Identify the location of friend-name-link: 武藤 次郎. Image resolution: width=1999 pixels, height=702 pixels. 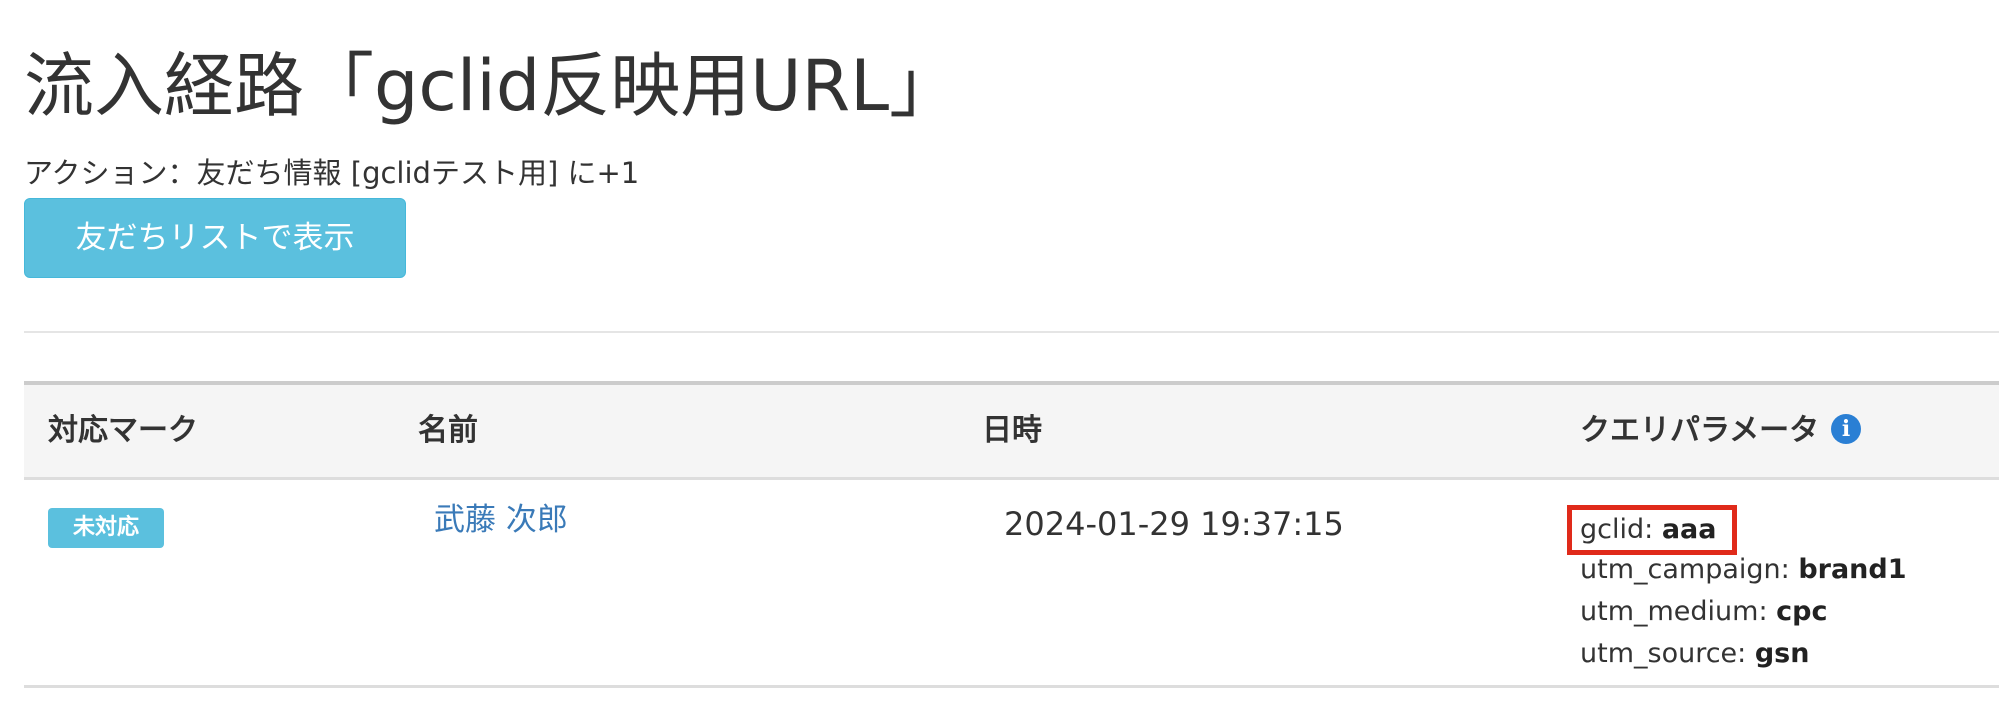
(501, 520).